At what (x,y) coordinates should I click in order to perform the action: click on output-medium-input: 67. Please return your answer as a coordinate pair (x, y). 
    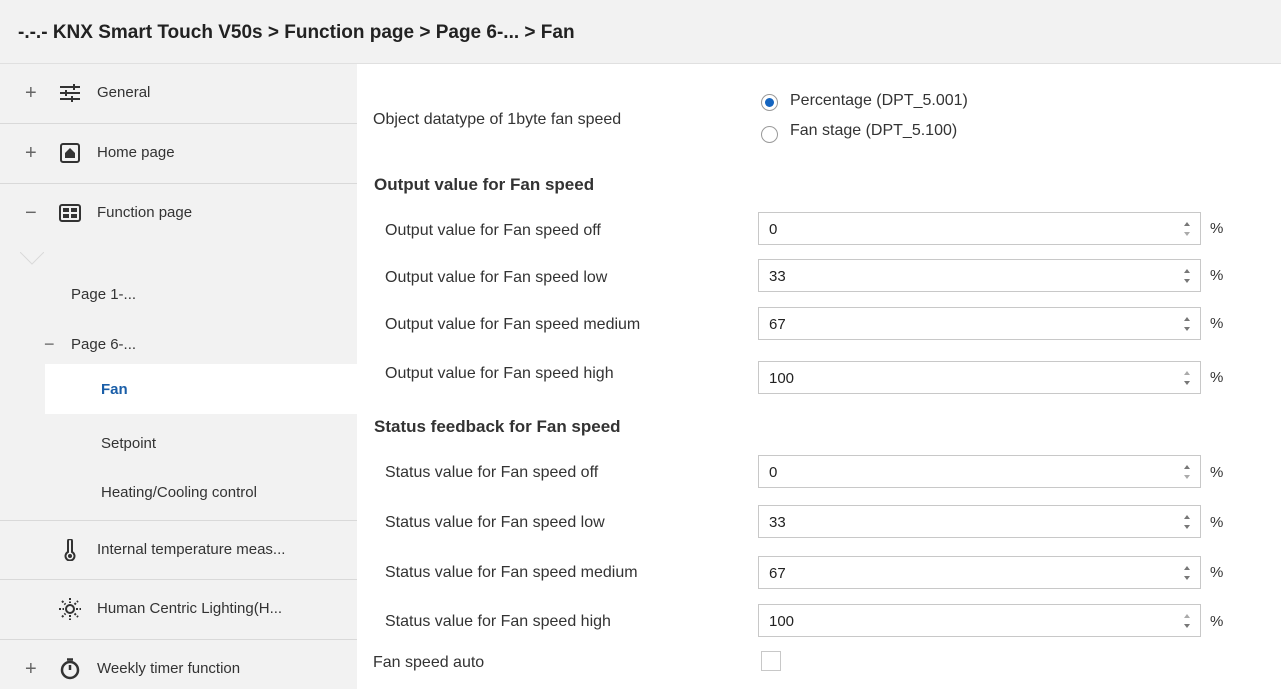
    Looking at the image, I should click on (979, 323).